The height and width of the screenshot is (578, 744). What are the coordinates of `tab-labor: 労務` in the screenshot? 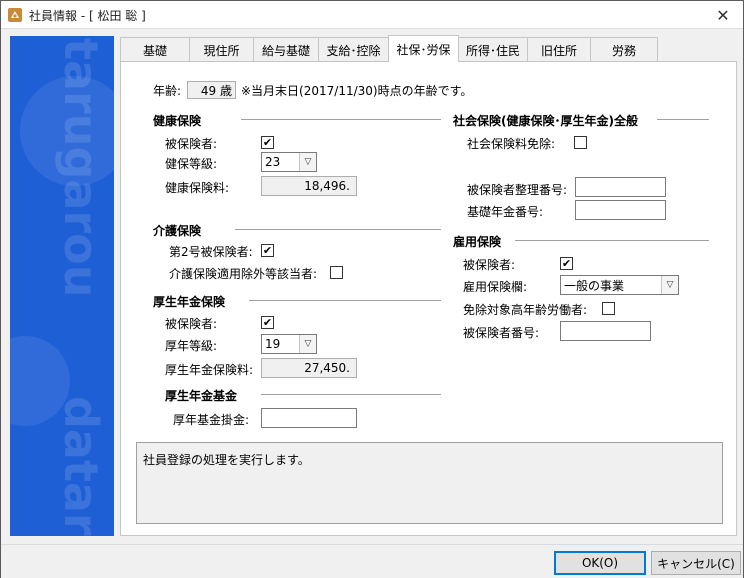 It's located at (624, 49).